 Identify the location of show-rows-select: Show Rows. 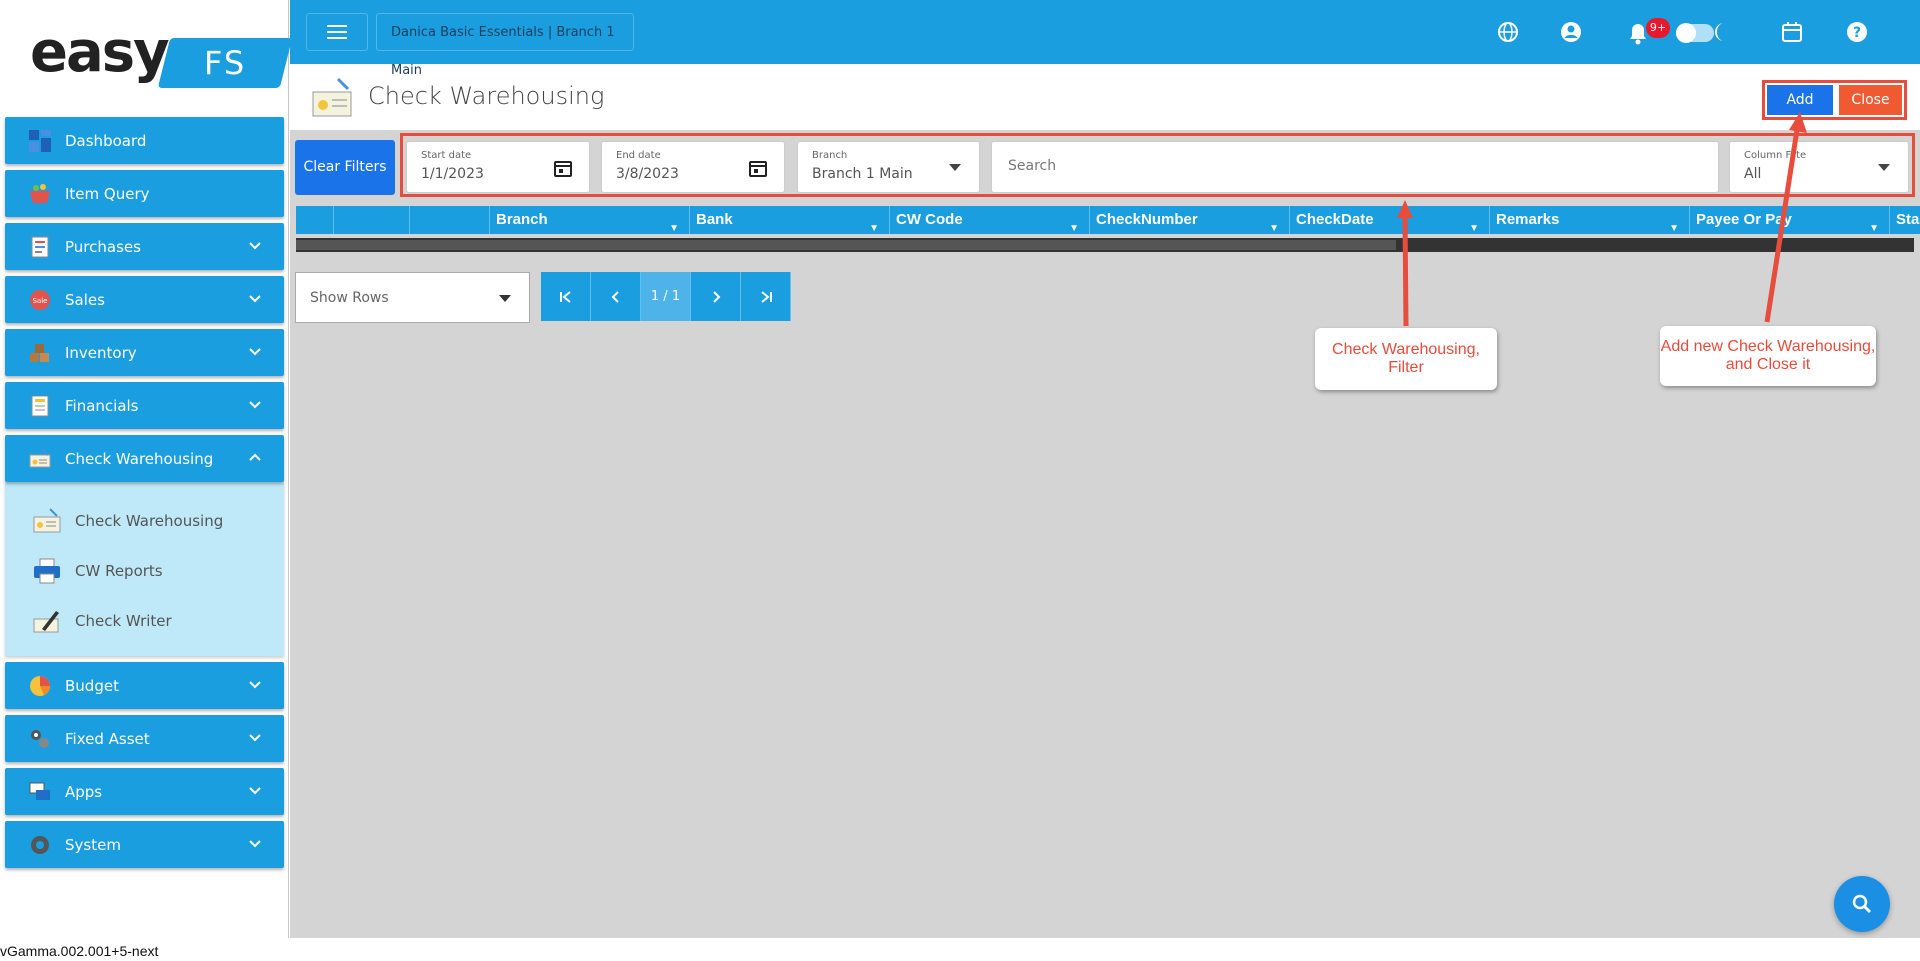
(412, 297).